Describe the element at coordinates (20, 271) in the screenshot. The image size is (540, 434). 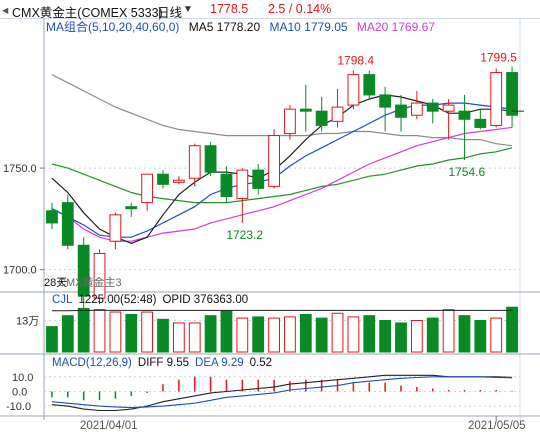
I see `price-tick-label: 1700.0` at that location.